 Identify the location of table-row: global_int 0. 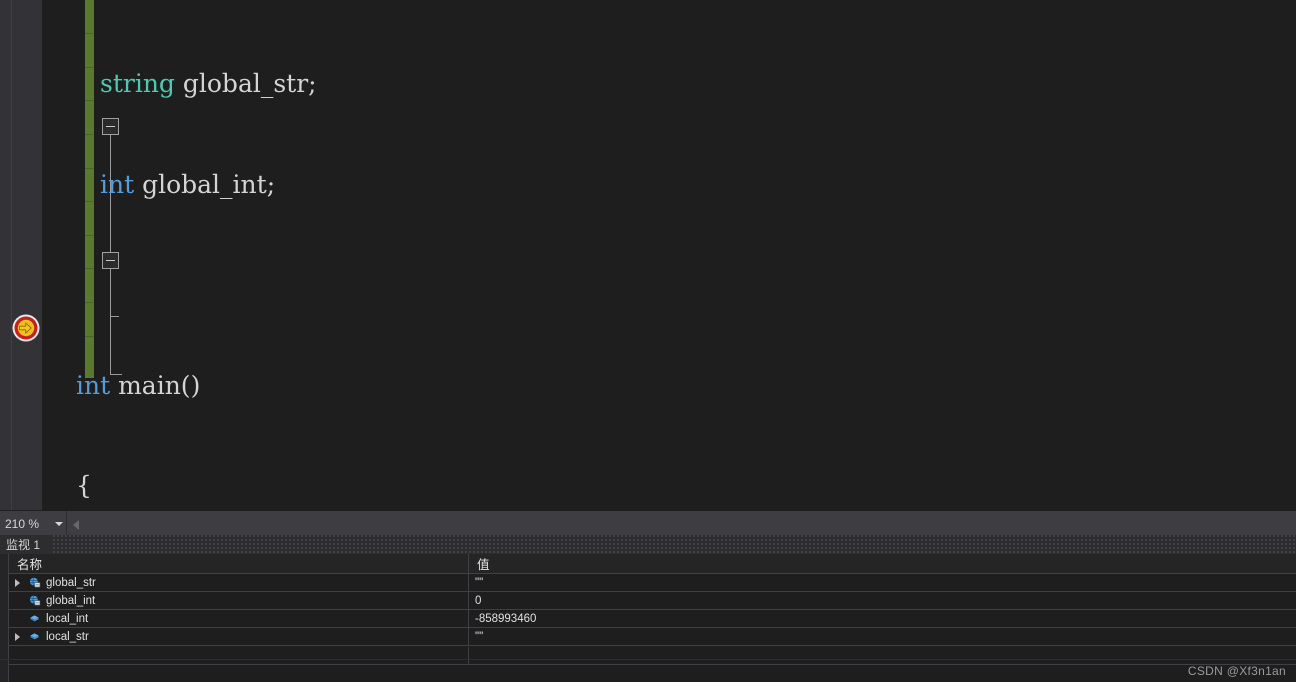
(652, 601).